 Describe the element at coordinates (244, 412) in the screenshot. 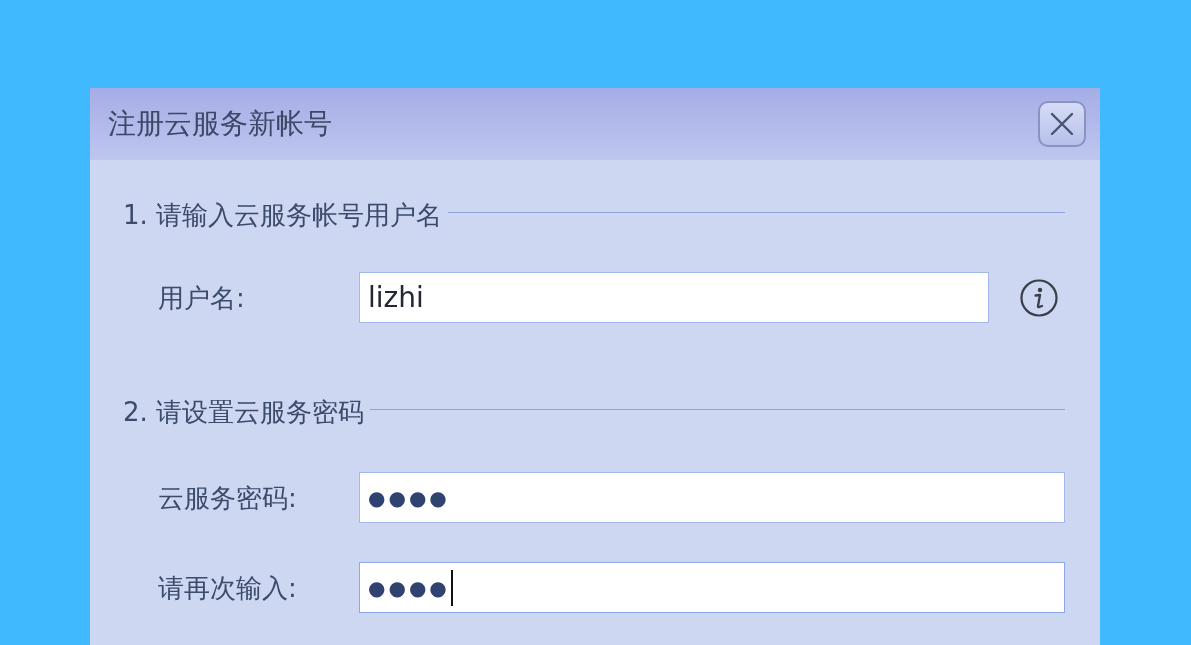

I see `section-heading: 2. 请设置云服务密码` at that location.